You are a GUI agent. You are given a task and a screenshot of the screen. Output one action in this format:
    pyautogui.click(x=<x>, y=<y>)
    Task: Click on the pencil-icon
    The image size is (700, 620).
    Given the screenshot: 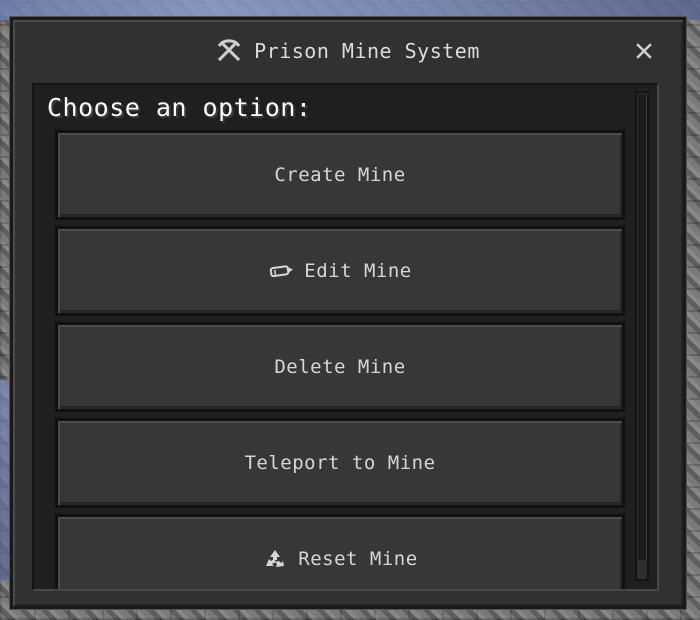 What is the action you would take?
    pyautogui.click(x=281, y=271)
    